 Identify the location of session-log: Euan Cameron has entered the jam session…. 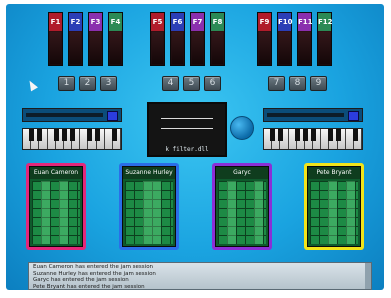
(200, 276).